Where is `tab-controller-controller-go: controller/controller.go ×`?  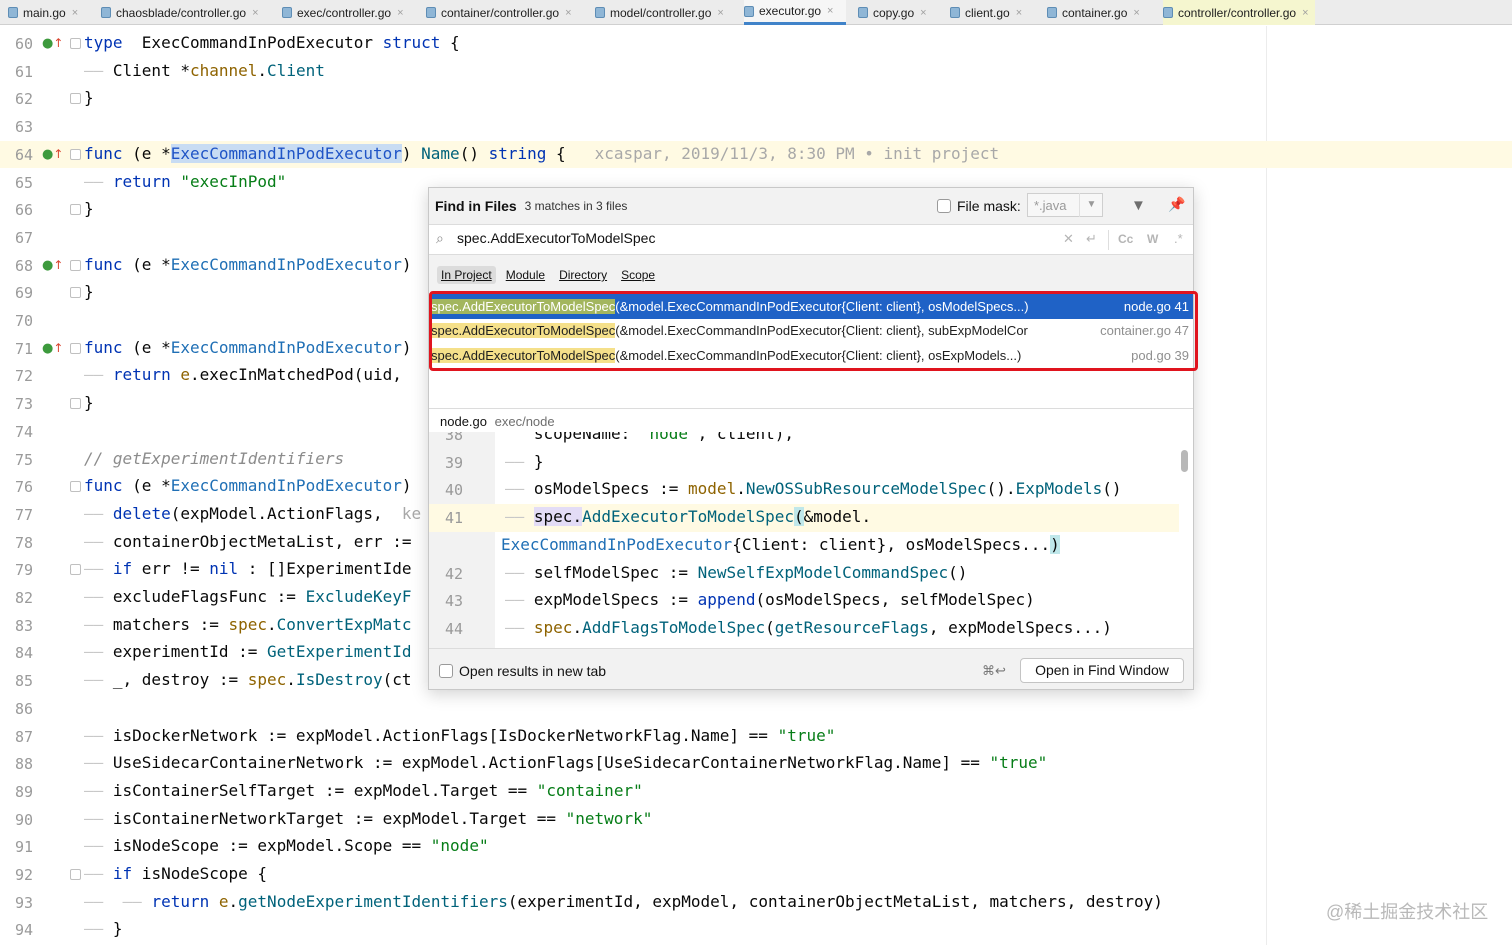 tab-controller-controller-go: controller/controller.go × is located at coordinates (1239, 12).